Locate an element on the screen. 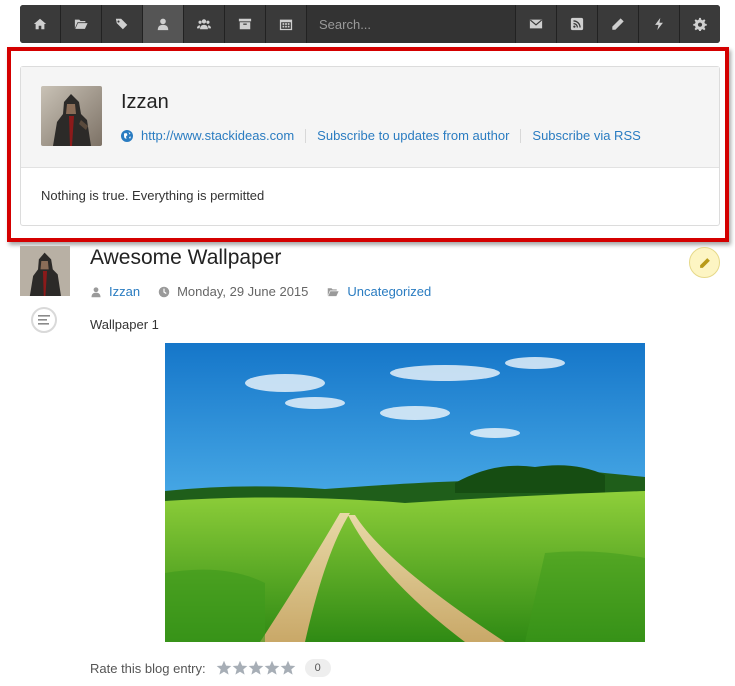 The image size is (735, 686). author-name: Izzan is located at coordinates (145, 102).